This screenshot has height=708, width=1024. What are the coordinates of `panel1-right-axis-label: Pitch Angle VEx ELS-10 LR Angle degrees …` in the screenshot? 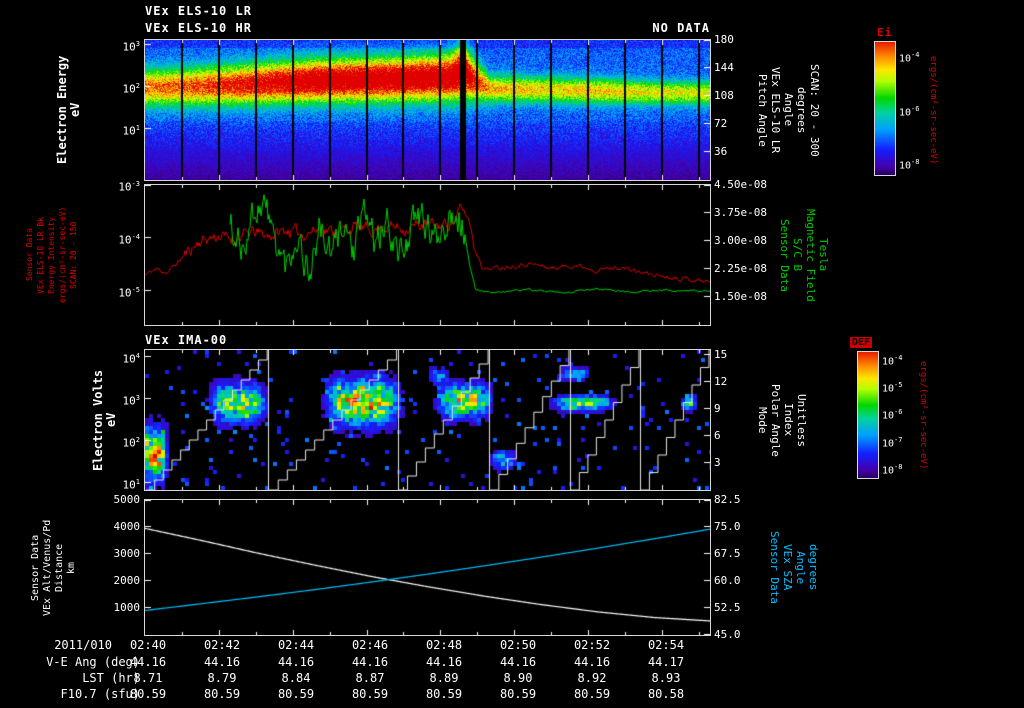 It's located at (788, 110).